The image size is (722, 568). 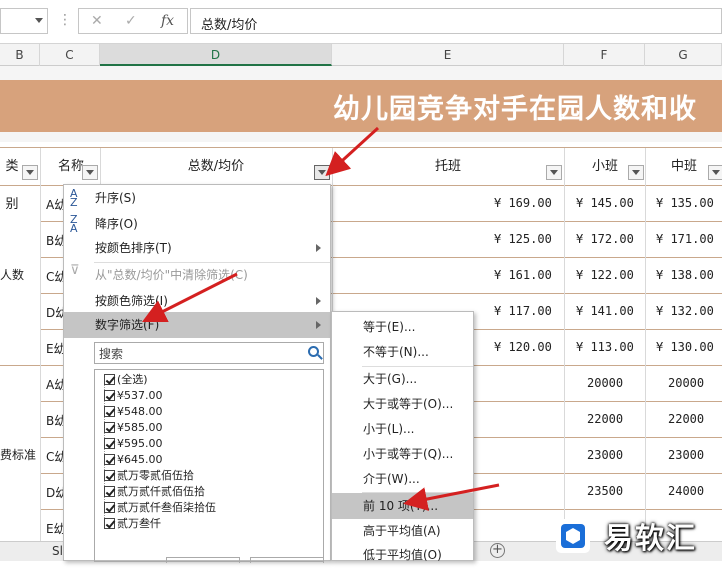 What do you see at coordinates (651, 538) in the screenshot?
I see `watermark-text: 易软汇` at bounding box center [651, 538].